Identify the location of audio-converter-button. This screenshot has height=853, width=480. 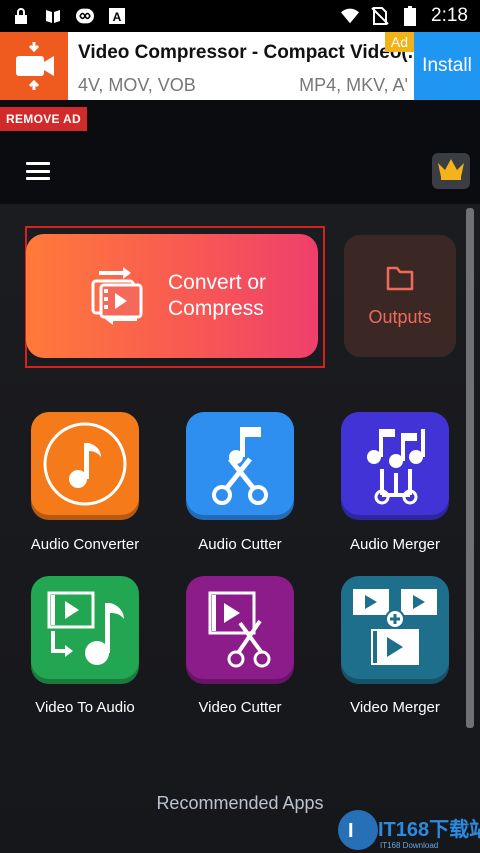
(85, 466).